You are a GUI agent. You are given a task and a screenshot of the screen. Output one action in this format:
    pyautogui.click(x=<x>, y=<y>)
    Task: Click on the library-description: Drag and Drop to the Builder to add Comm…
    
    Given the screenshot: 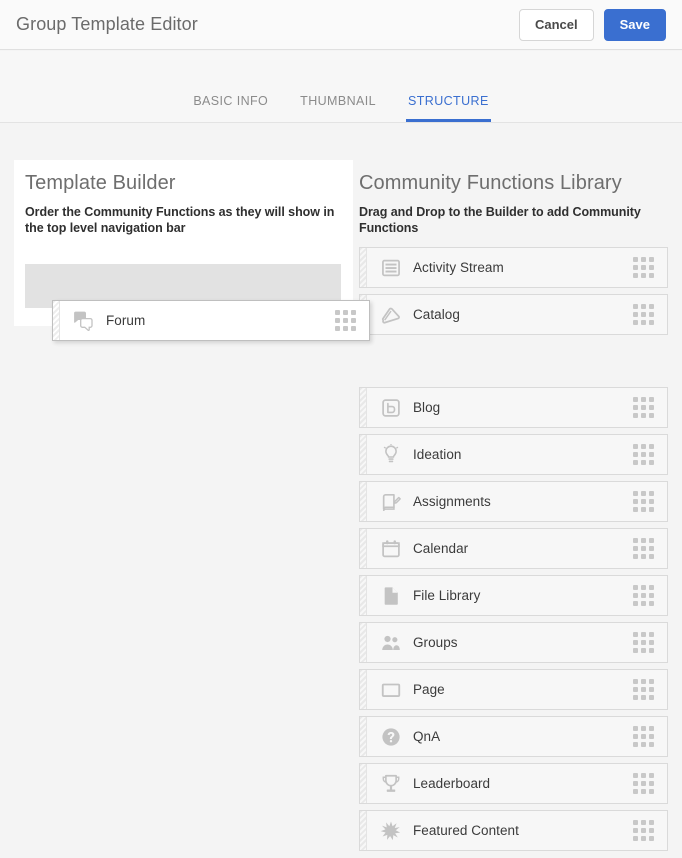 What is the action you would take?
    pyautogui.click(x=500, y=220)
    